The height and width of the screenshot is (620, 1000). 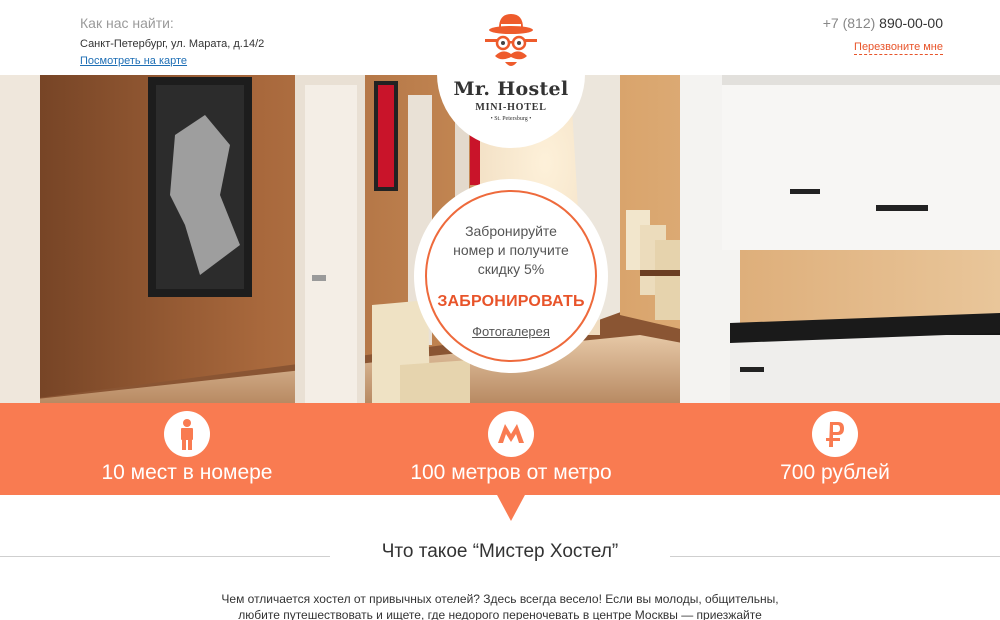 I want to click on booking-offer-line: Забронируйте, so click(x=511, y=231).